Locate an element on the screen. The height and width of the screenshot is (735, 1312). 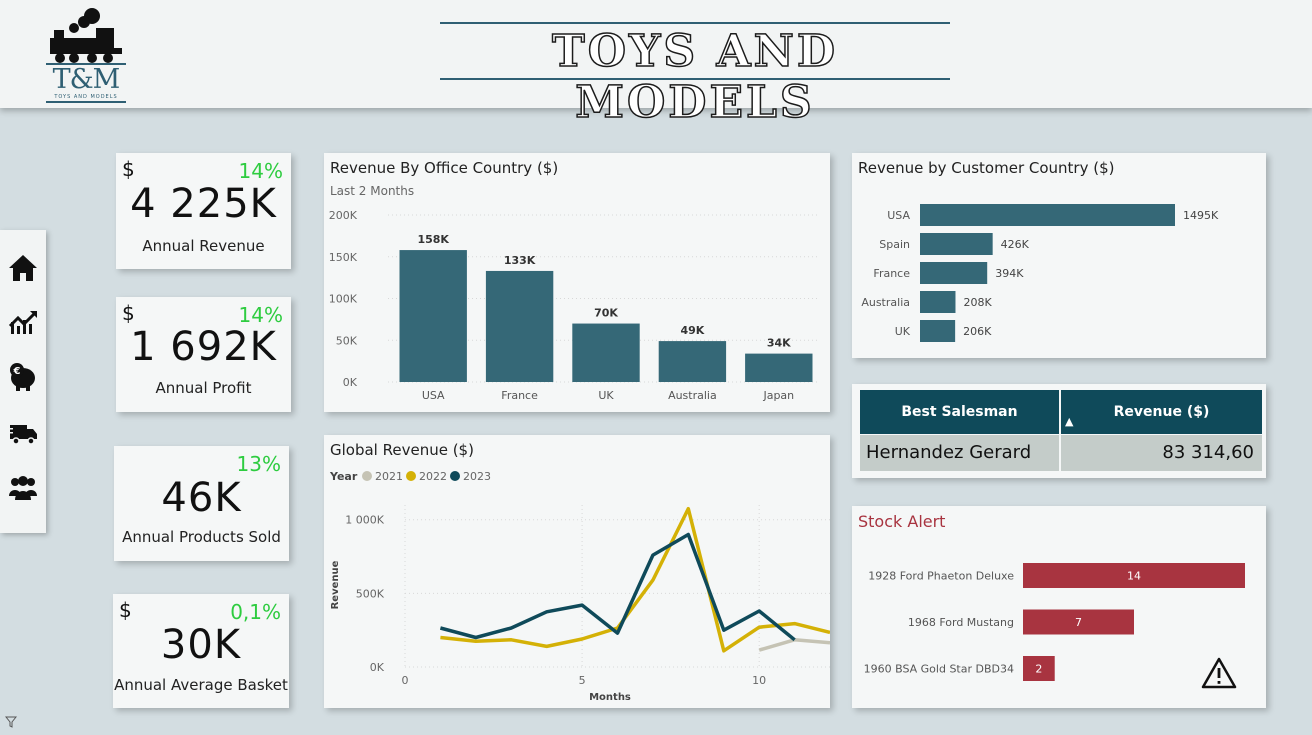
y-tick-label: 500K is located at coordinates (370, 593).